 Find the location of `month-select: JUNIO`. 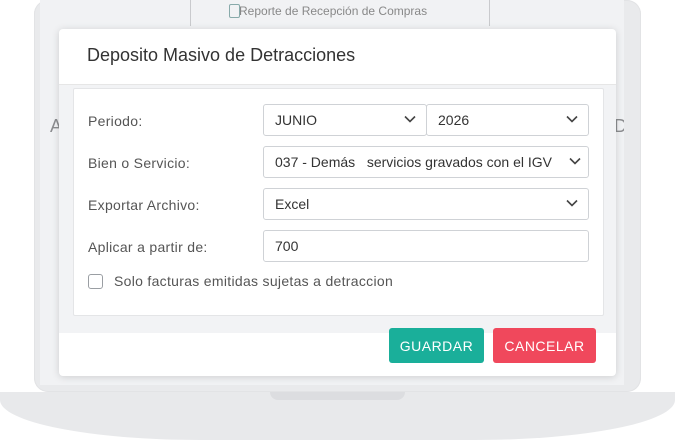

month-select: JUNIO is located at coordinates (345, 120).